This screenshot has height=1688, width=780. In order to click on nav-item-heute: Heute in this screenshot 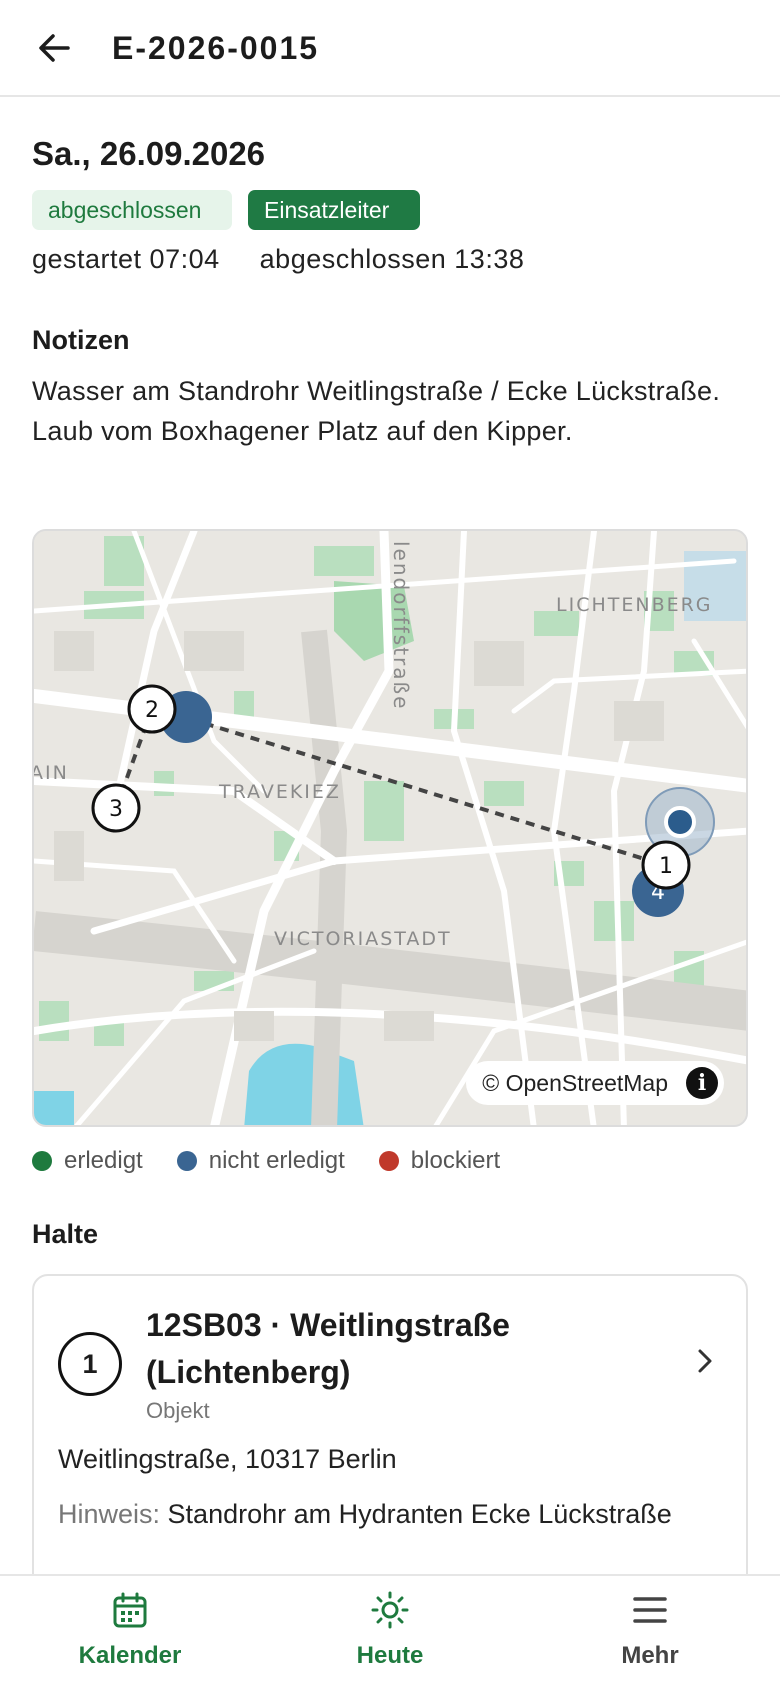, I will do `click(390, 1632)`.